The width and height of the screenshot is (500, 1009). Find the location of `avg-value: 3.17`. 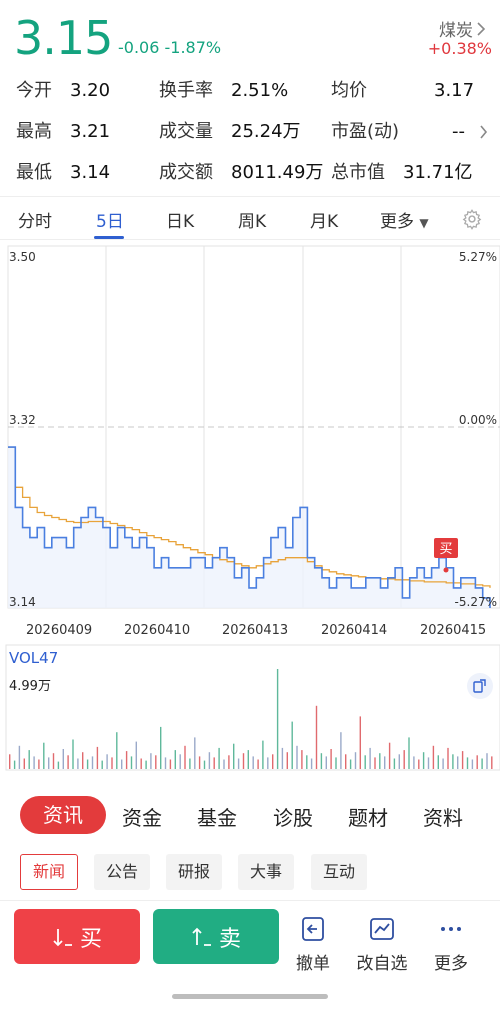

avg-value: 3.17 is located at coordinates (454, 90).